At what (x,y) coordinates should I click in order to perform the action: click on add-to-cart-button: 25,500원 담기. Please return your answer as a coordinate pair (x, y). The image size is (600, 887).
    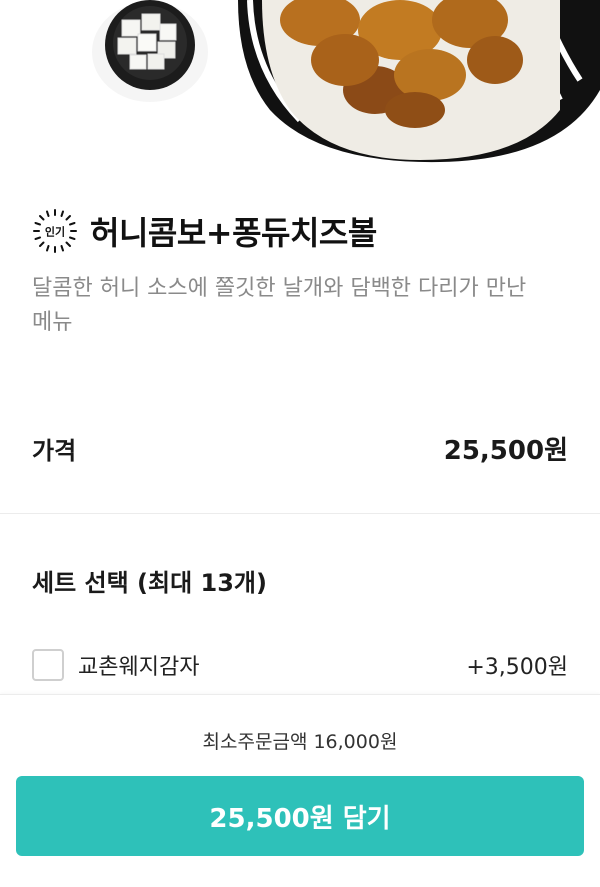
    Looking at the image, I should click on (300, 816).